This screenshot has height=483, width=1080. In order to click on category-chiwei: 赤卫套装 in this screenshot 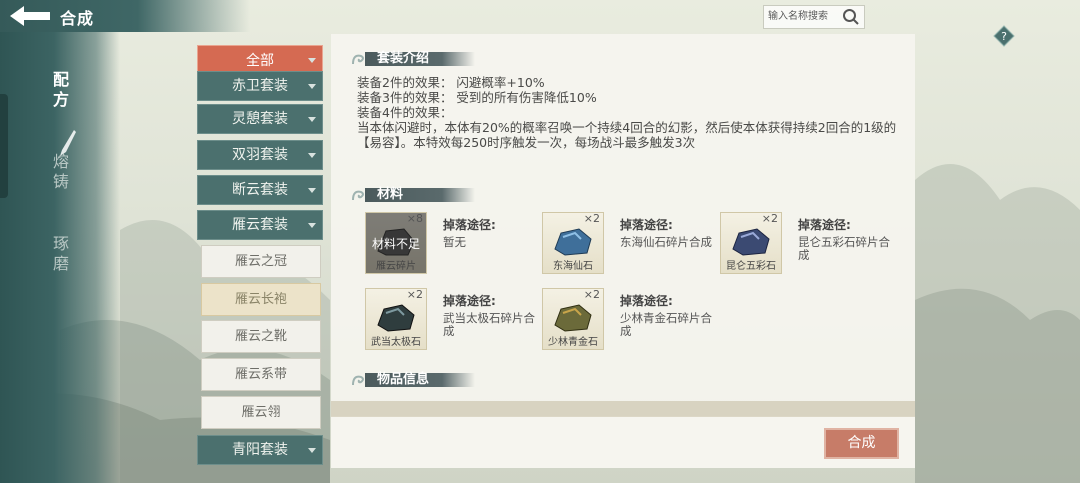, I will do `click(260, 86)`.